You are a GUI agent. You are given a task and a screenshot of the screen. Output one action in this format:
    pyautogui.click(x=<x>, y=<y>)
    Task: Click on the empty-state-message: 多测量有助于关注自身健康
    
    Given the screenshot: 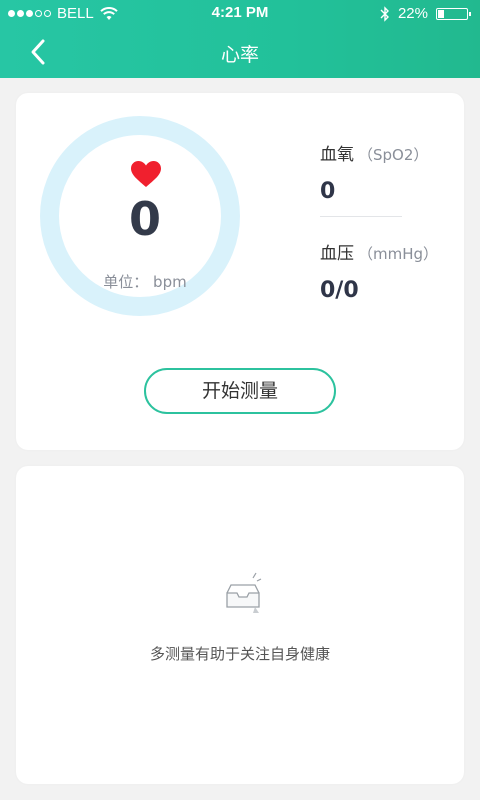 What is the action you would take?
    pyautogui.click(x=239, y=654)
    